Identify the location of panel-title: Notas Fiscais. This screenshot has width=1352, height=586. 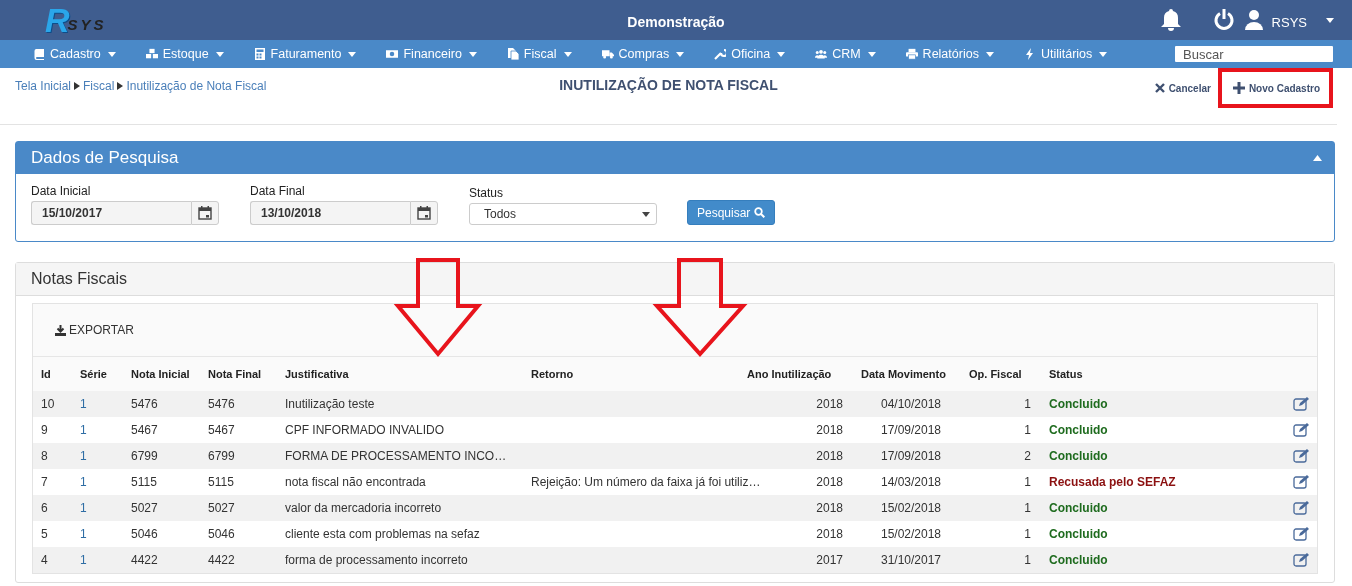
(79, 279).